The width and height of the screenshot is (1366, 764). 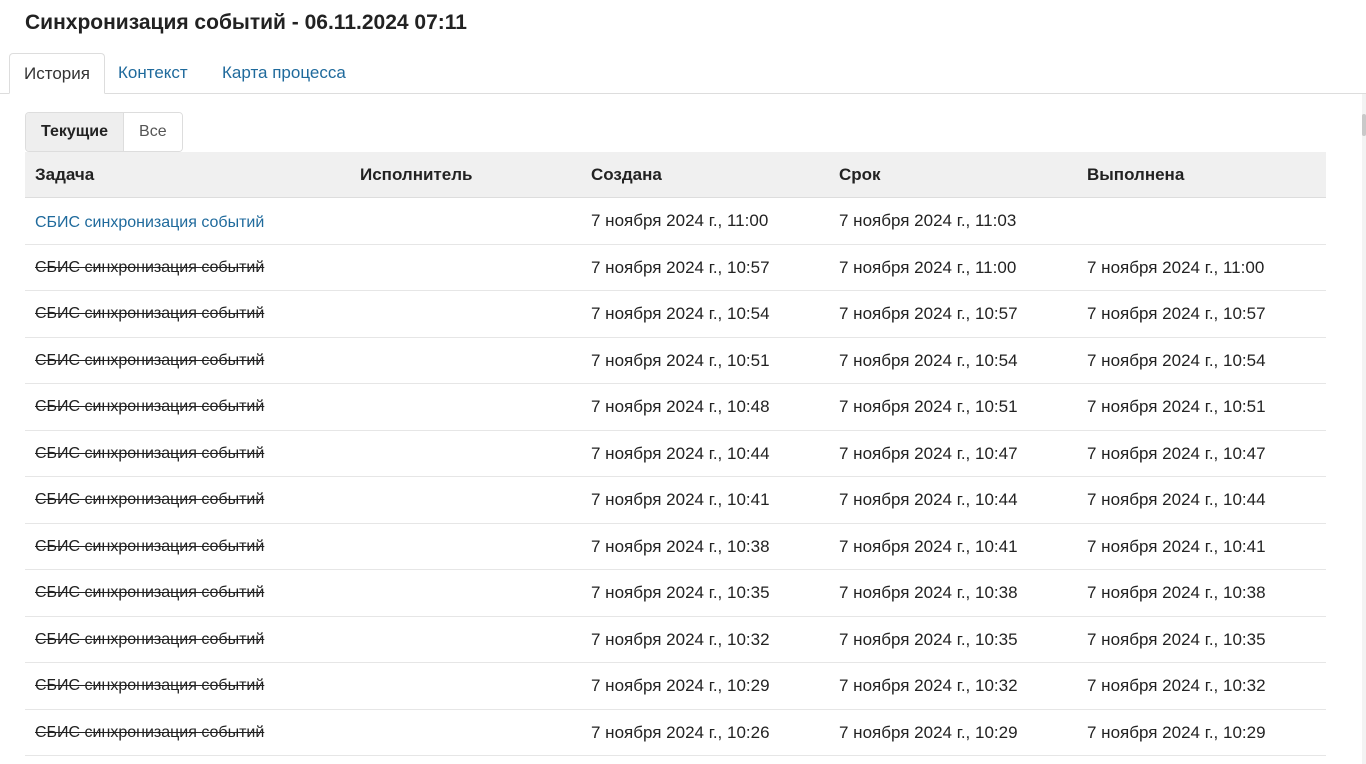 I want to click on deadline-cell: 7 ноября 2024 г., 10:51, so click(x=928, y=406).